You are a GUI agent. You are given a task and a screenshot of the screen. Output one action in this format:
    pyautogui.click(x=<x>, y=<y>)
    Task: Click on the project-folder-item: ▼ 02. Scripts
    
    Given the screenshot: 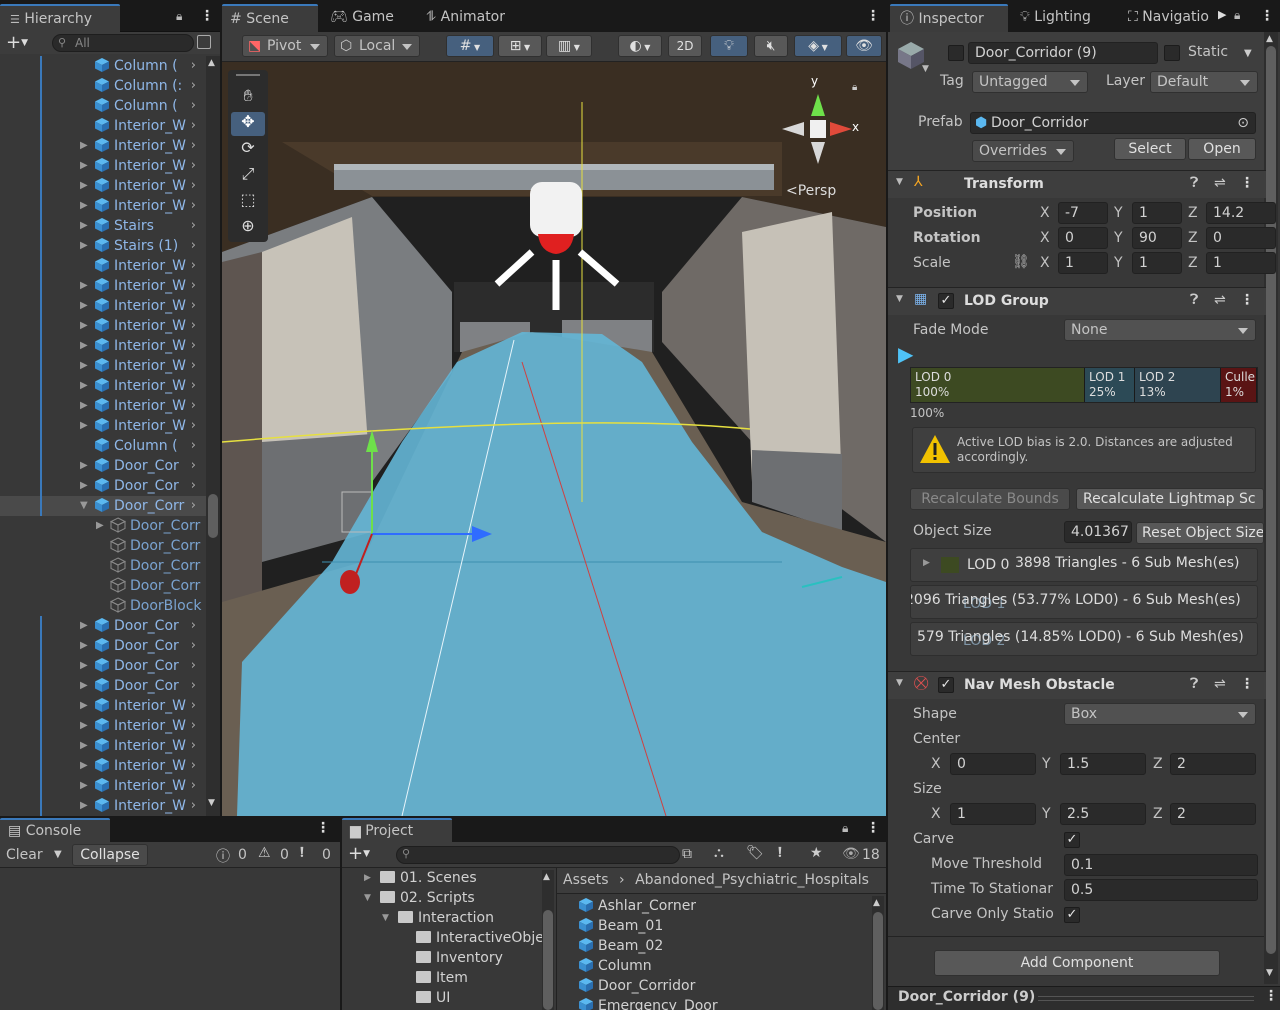 What is the action you would take?
    pyautogui.click(x=442, y=898)
    